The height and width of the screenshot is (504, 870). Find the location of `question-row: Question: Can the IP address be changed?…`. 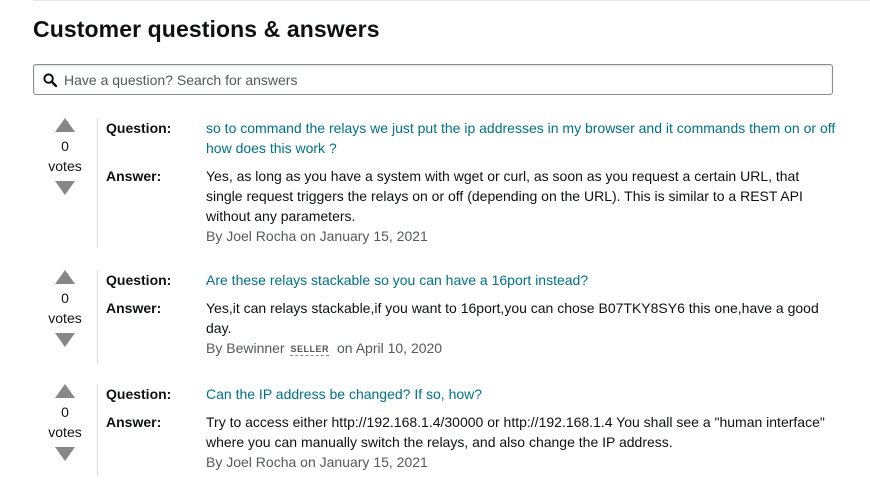

question-row: Question: Can the IP address be changed?… is located at coordinates (486, 394).